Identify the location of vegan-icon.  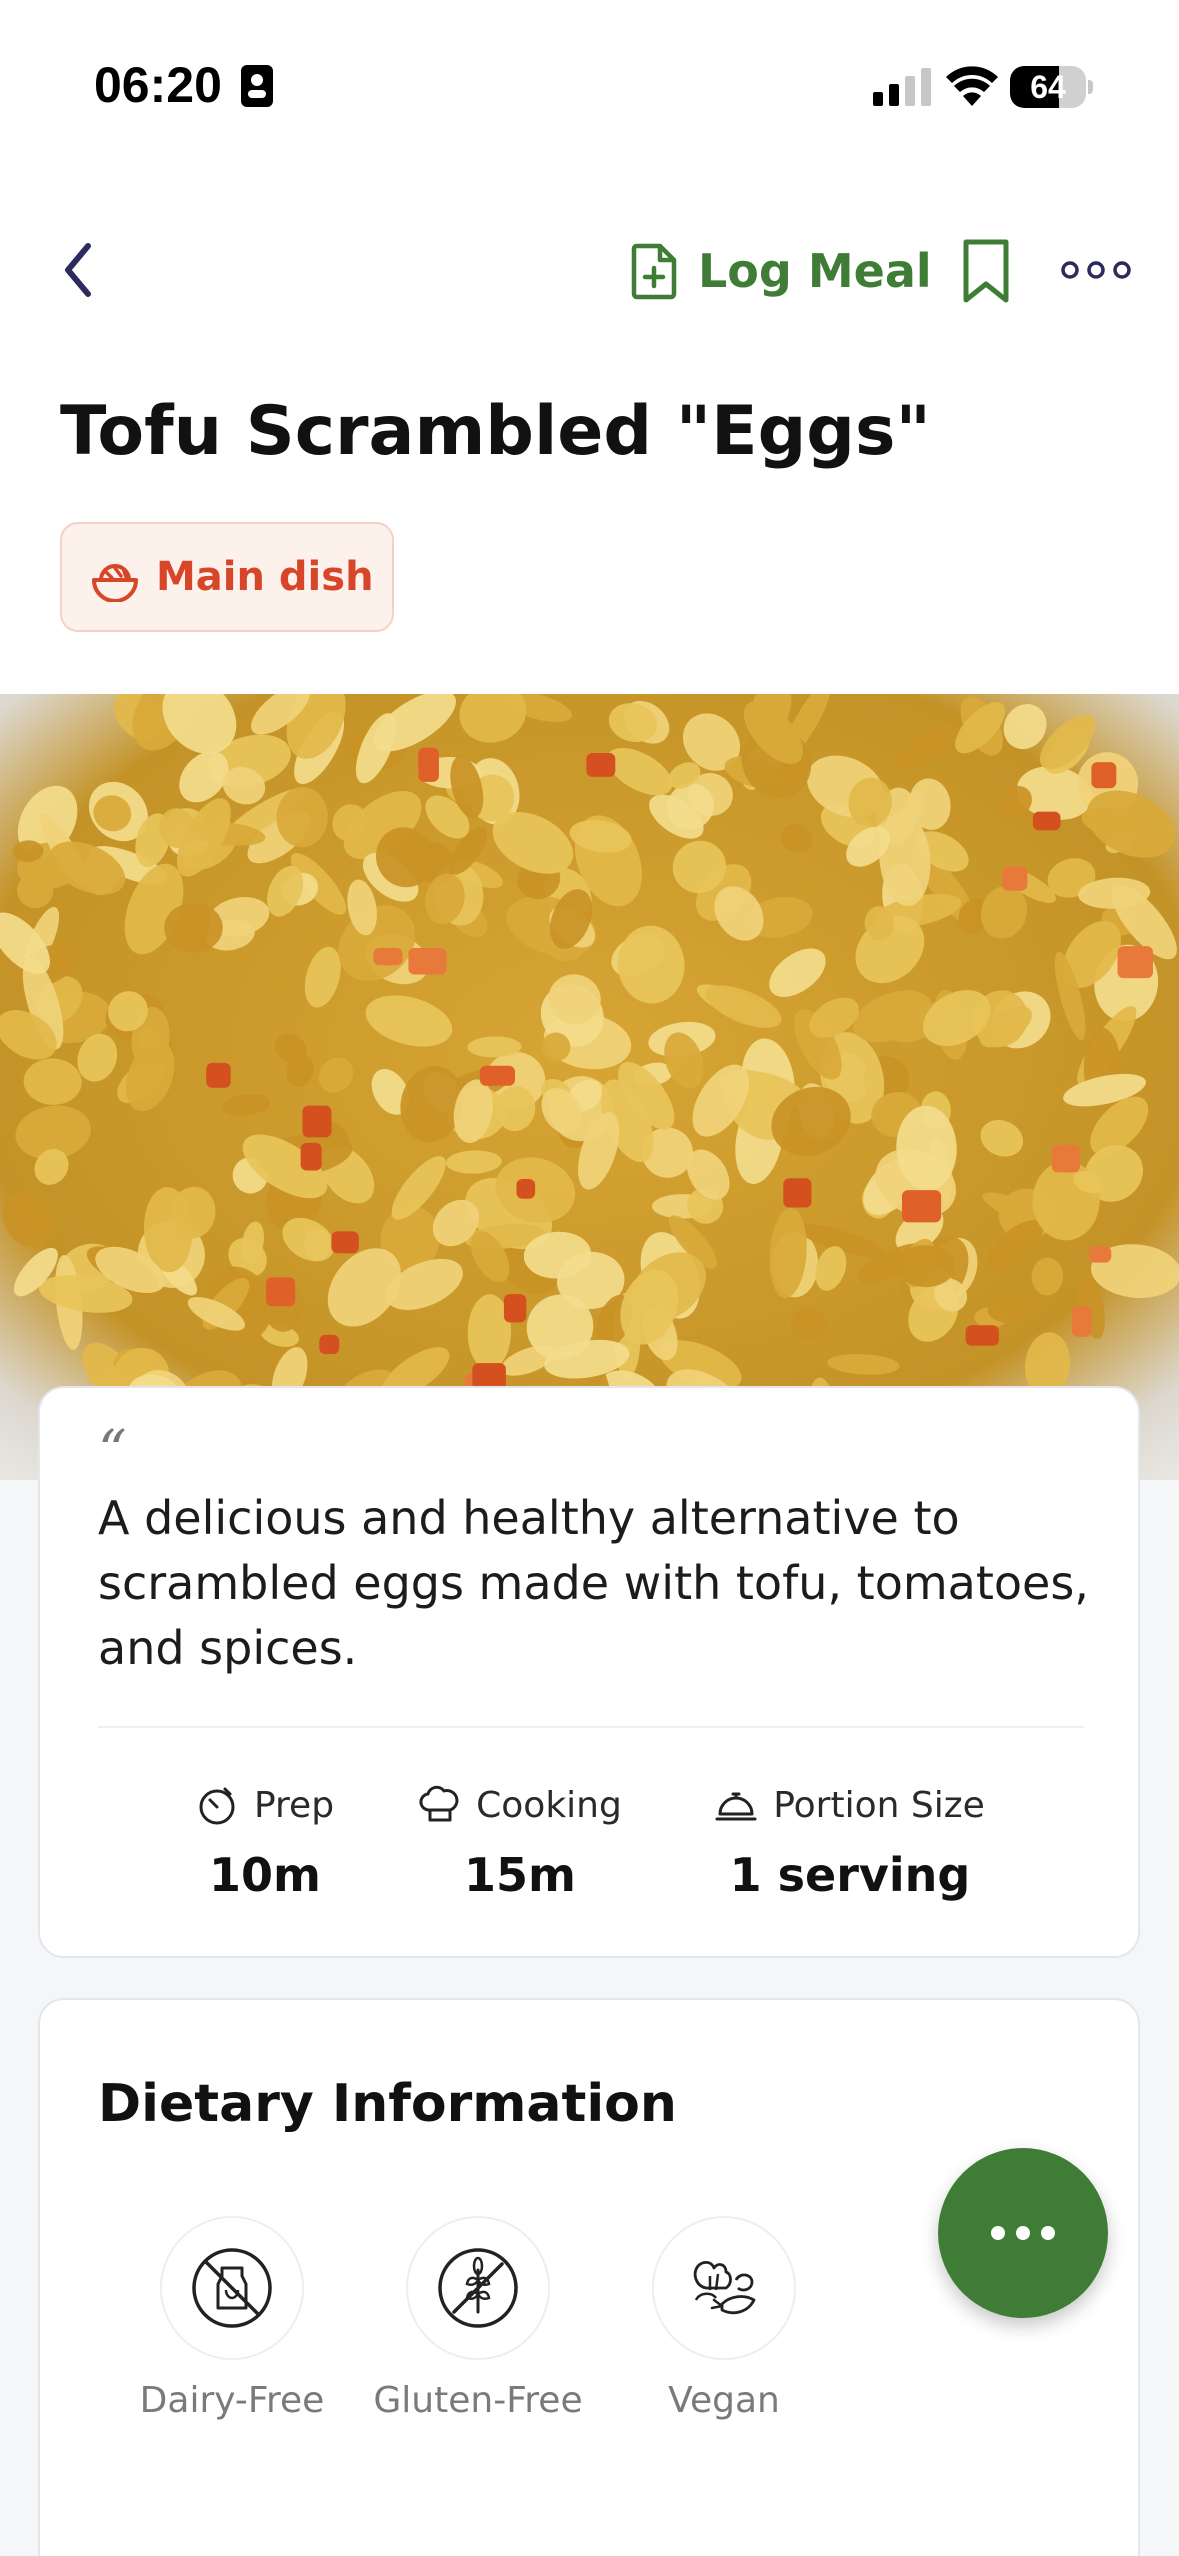
(724, 2288).